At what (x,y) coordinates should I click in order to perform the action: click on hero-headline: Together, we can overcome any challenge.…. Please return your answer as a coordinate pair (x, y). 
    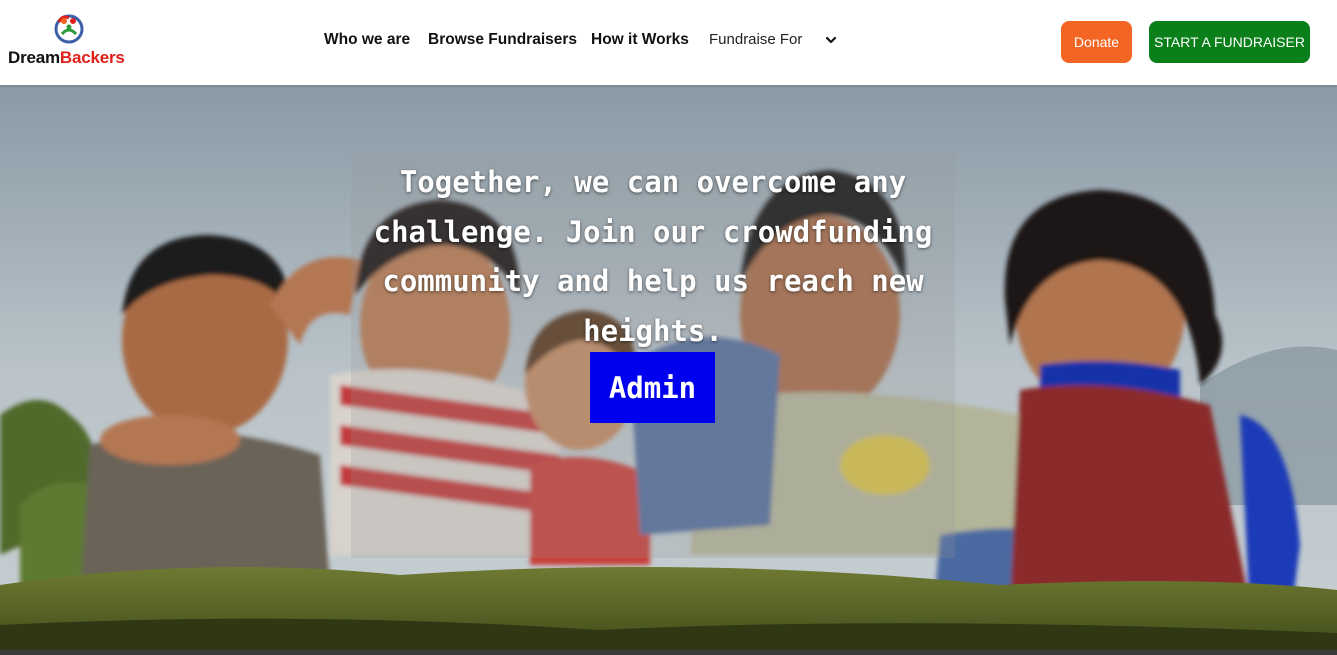
    Looking at the image, I should click on (653, 256).